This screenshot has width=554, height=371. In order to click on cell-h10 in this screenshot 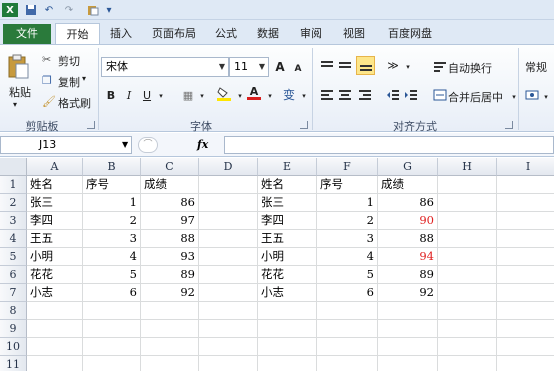, I will do `click(467, 347)`.